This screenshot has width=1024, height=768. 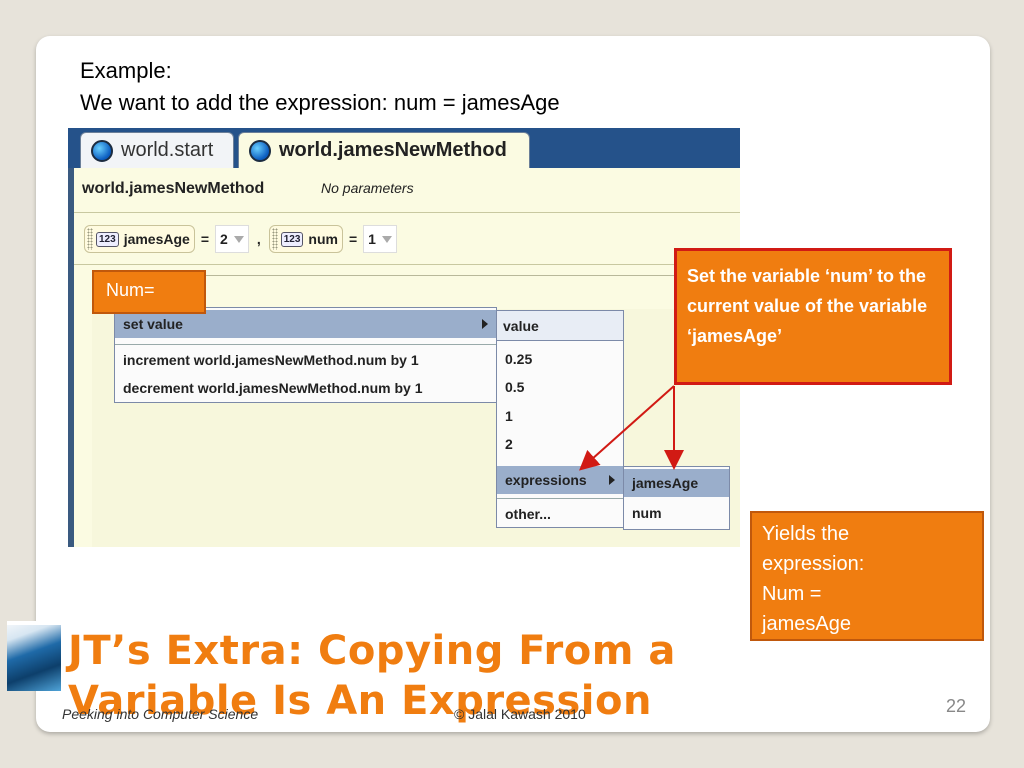 What do you see at coordinates (867, 576) in the screenshot?
I see `yields-expression-callout: Yields the expression: Num = jamesAge` at bounding box center [867, 576].